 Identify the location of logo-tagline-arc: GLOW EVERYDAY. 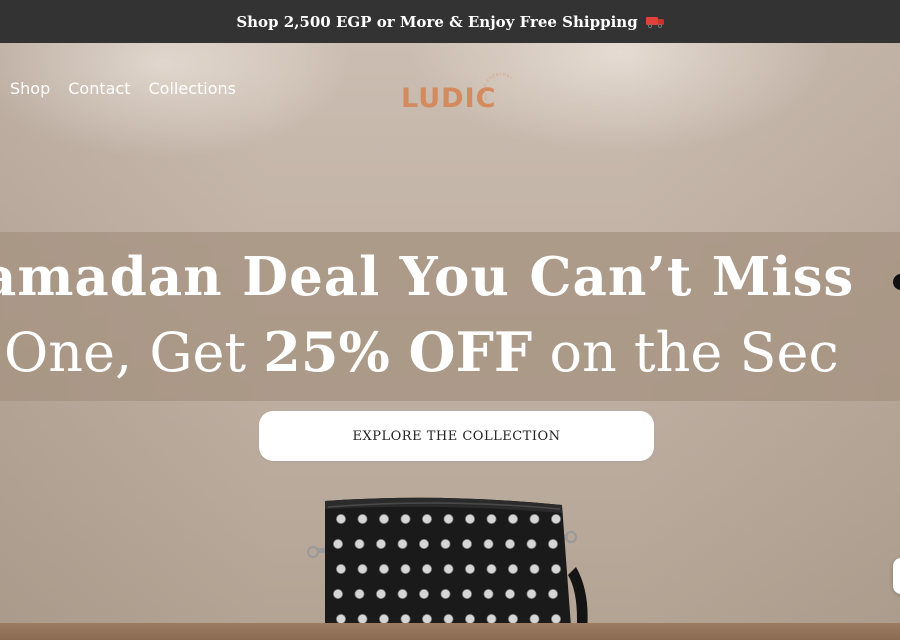
(499, 86).